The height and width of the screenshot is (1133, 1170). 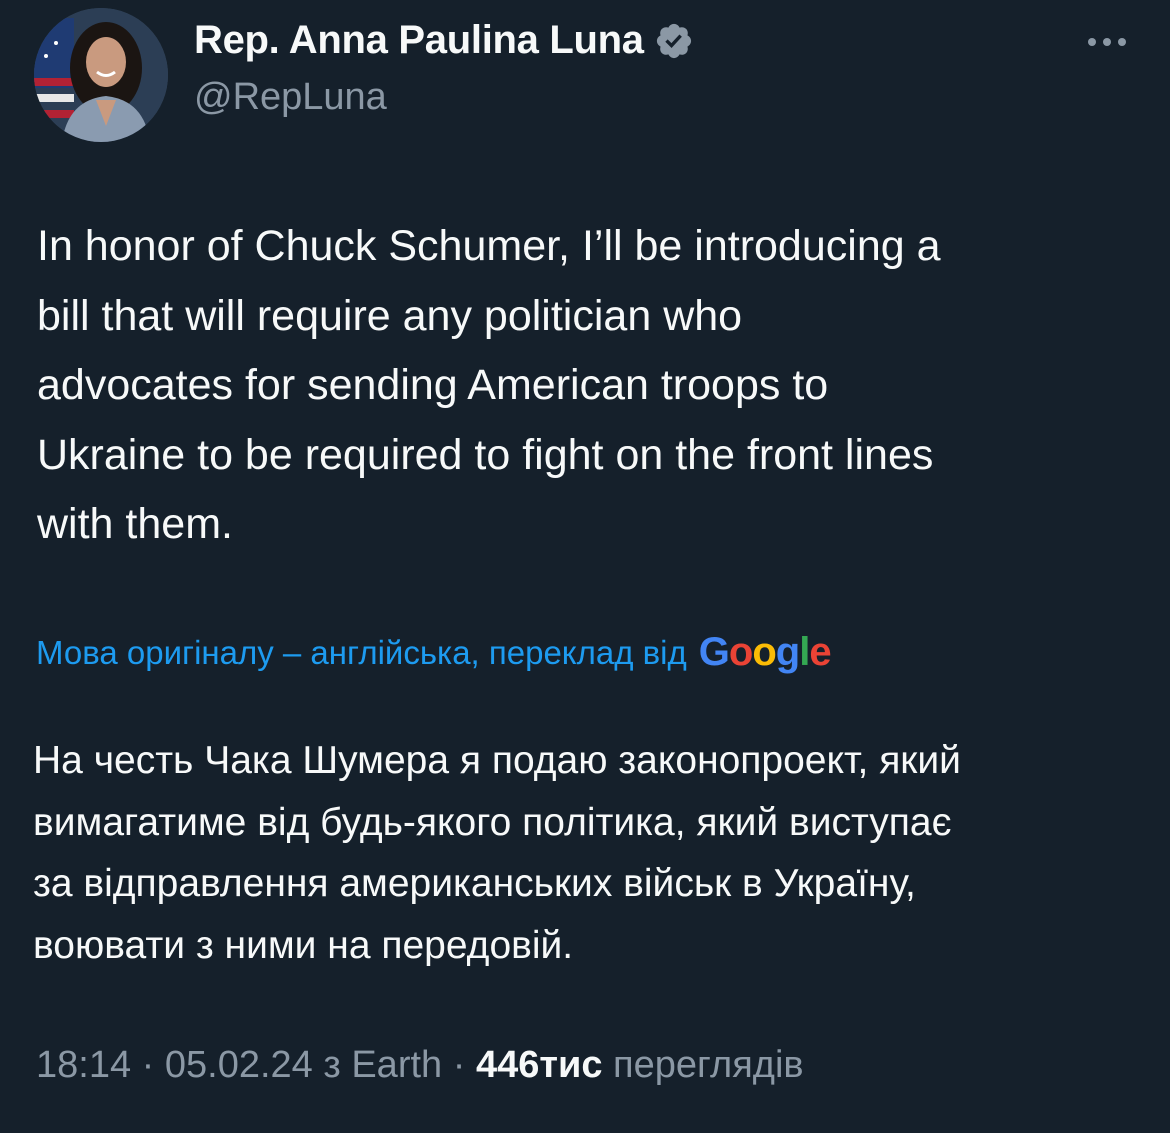 What do you see at coordinates (674, 41) in the screenshot?
I see `verified-badge-icon` at bounding box center [674, 41].